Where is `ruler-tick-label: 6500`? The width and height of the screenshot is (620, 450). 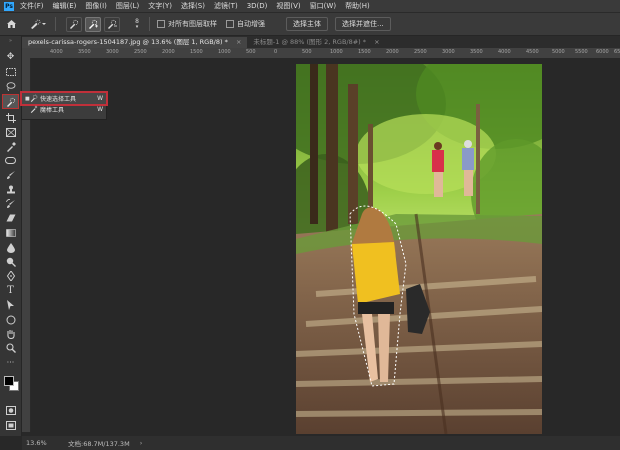 ruler-tick-label: 6500 is located at coordinates (617, 52).